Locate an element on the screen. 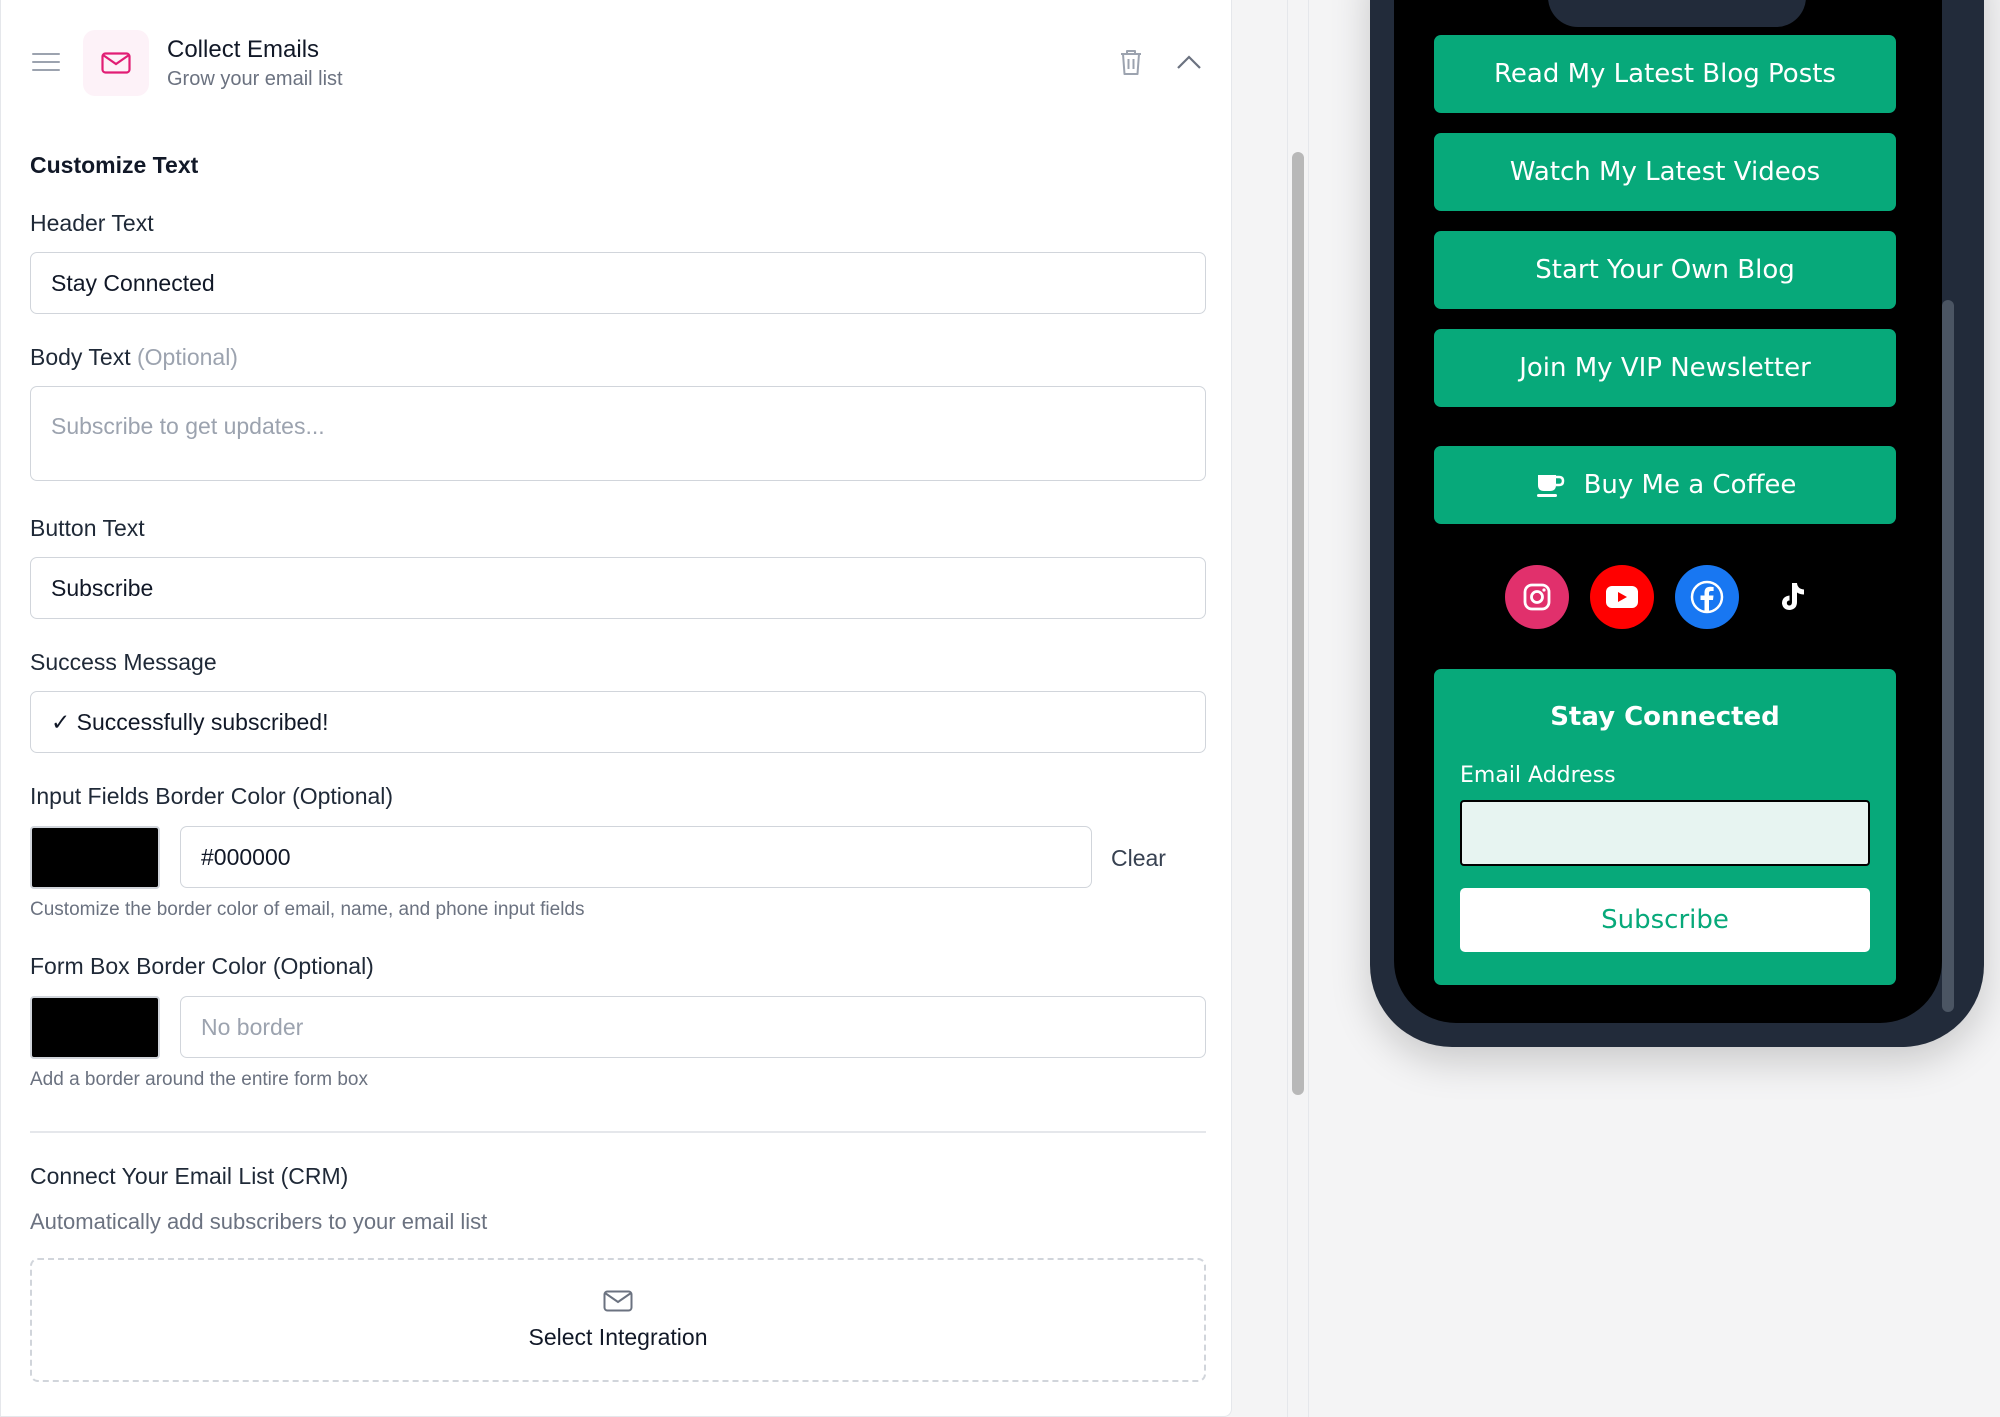 The image size is (2000, 1417). button-text-input: Subscribe is located at coordinates (618, 588).